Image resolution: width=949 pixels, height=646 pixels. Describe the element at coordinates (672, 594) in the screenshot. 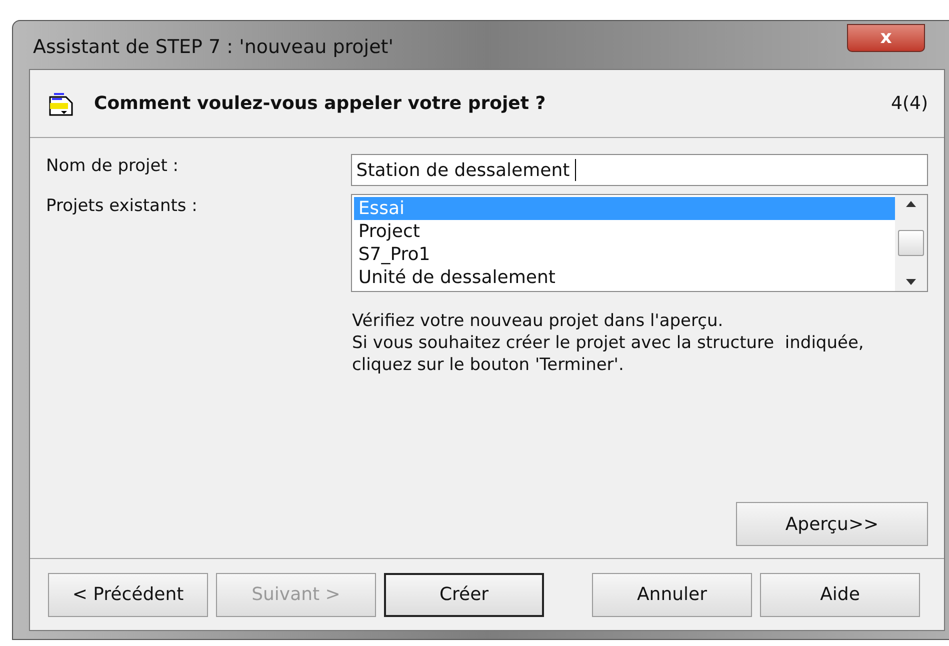

I see `dialog-button: Annuler` at that location.